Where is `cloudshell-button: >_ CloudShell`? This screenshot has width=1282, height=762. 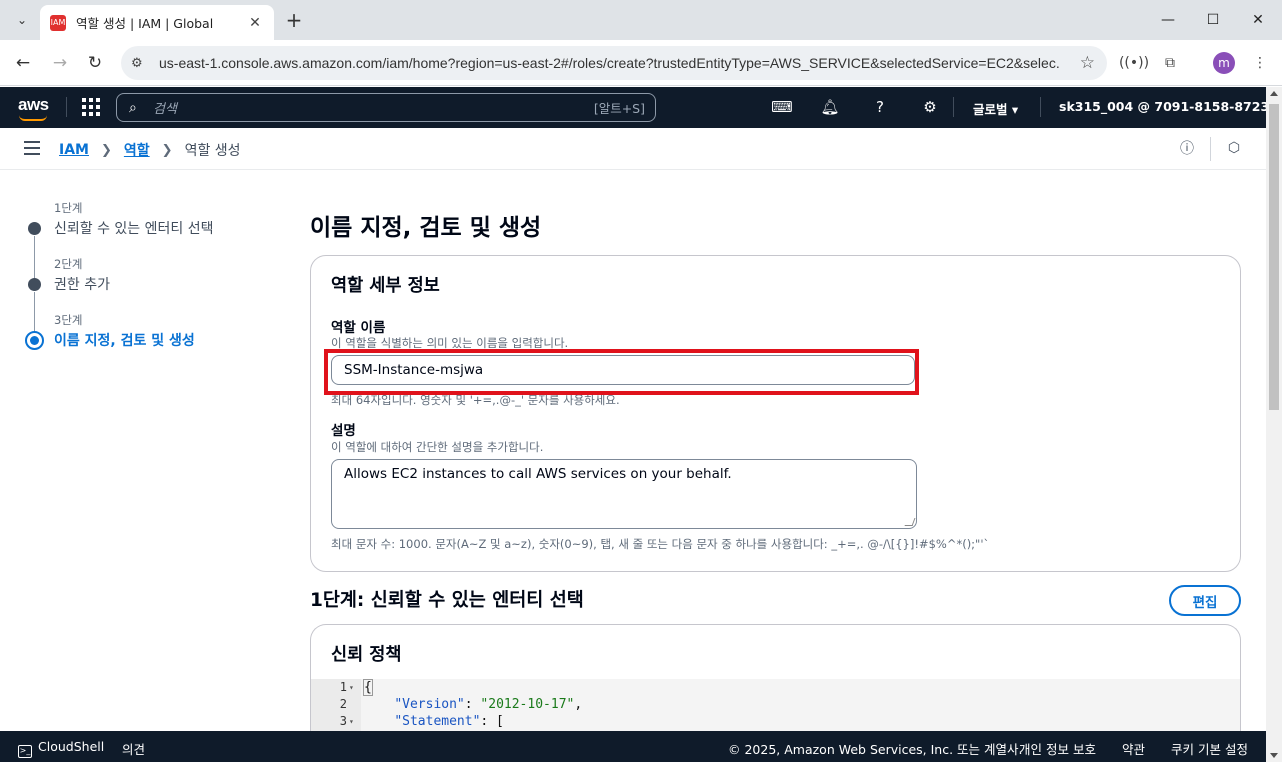 cloudshell-button: >_ CloudShell is located at coordinates (61, 748).